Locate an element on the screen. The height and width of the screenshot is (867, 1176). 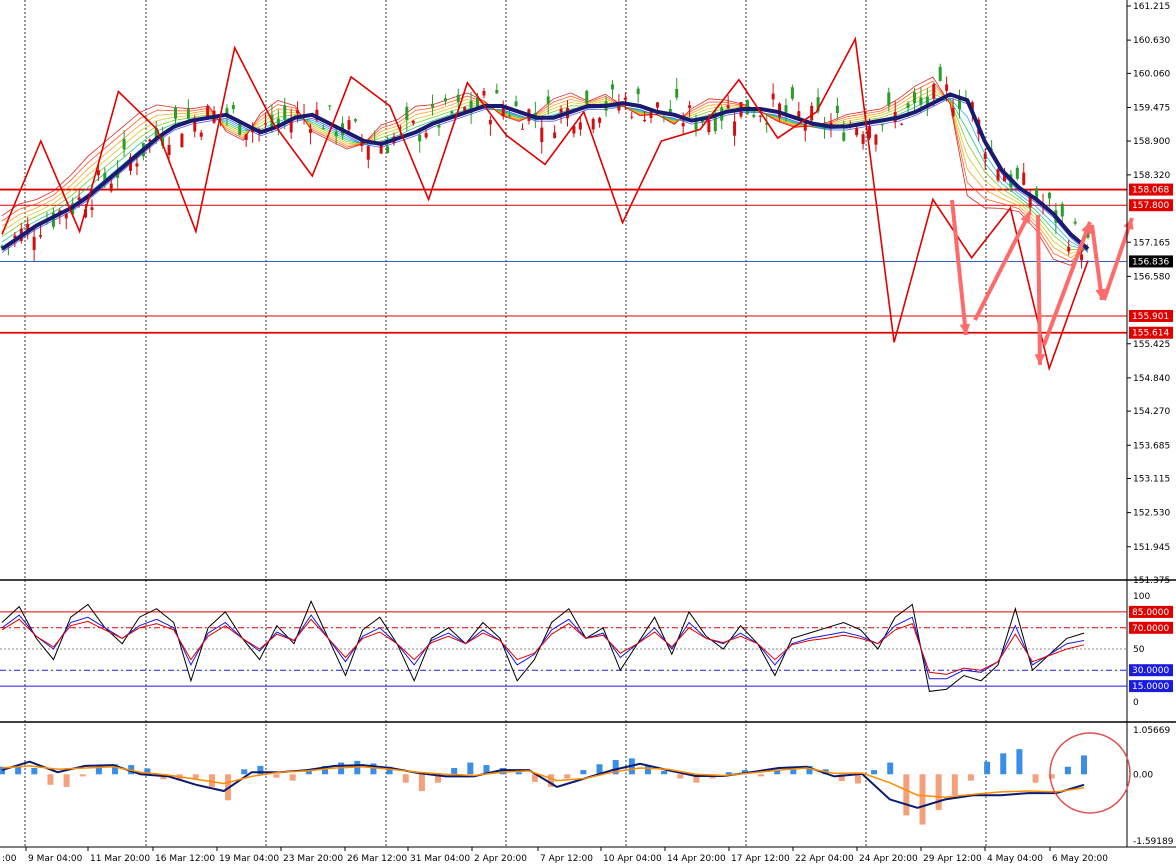
y-tick-label: 158.900 is located at coordinates (1151, 142).